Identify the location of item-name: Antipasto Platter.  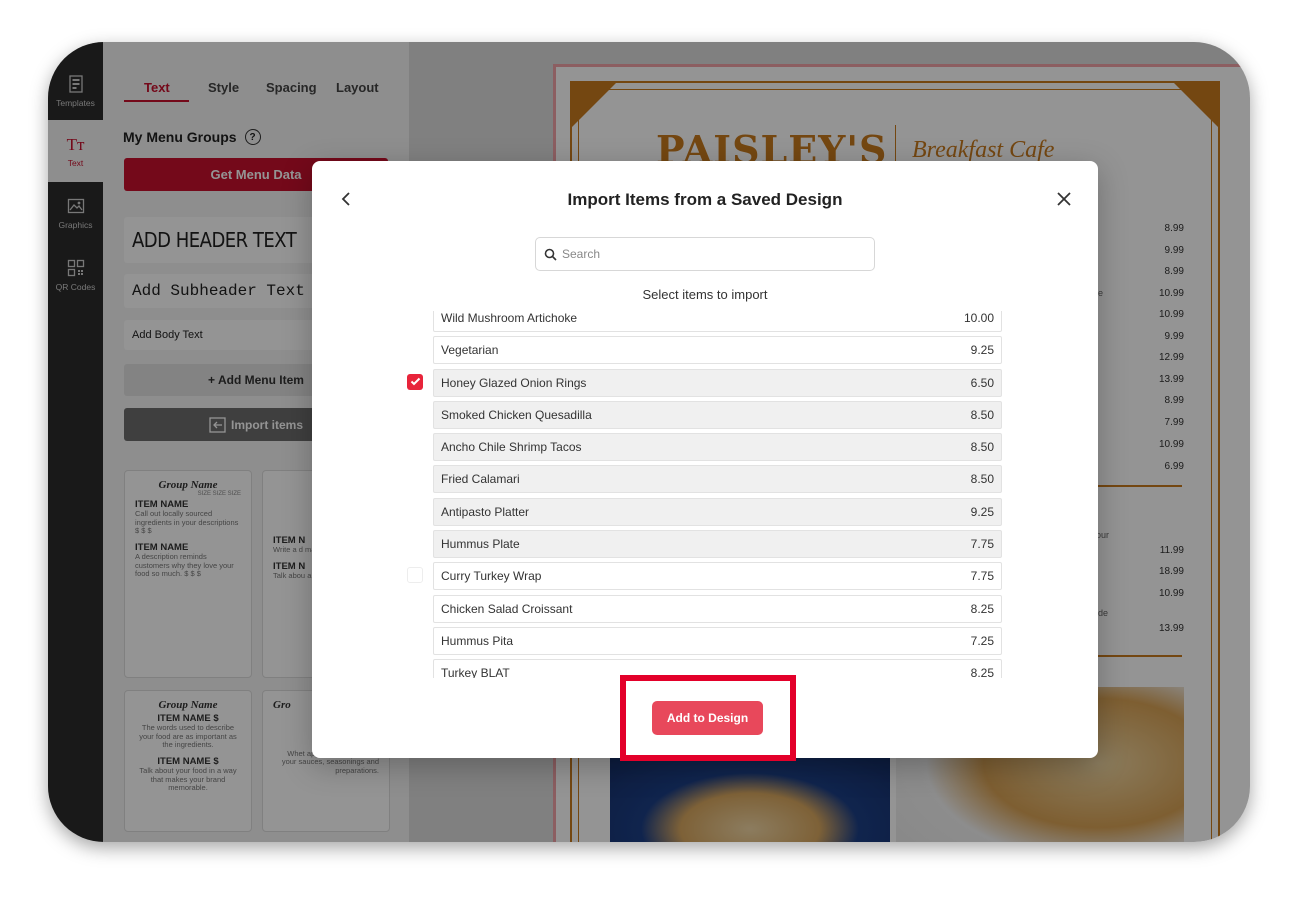
(485, 511).